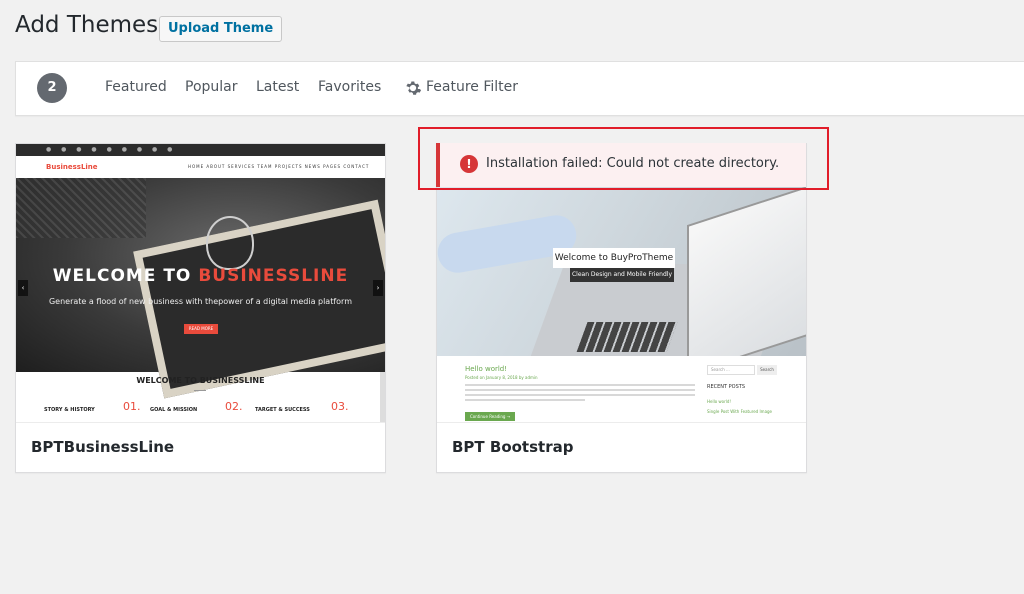 This screenshot has width=1024, height=594. What do you see at coordinates (501, 377) in the screenshot?
I see `preview-post-meta: Posted on January 8, 2018 by admin` at bounding box center [501, 377].